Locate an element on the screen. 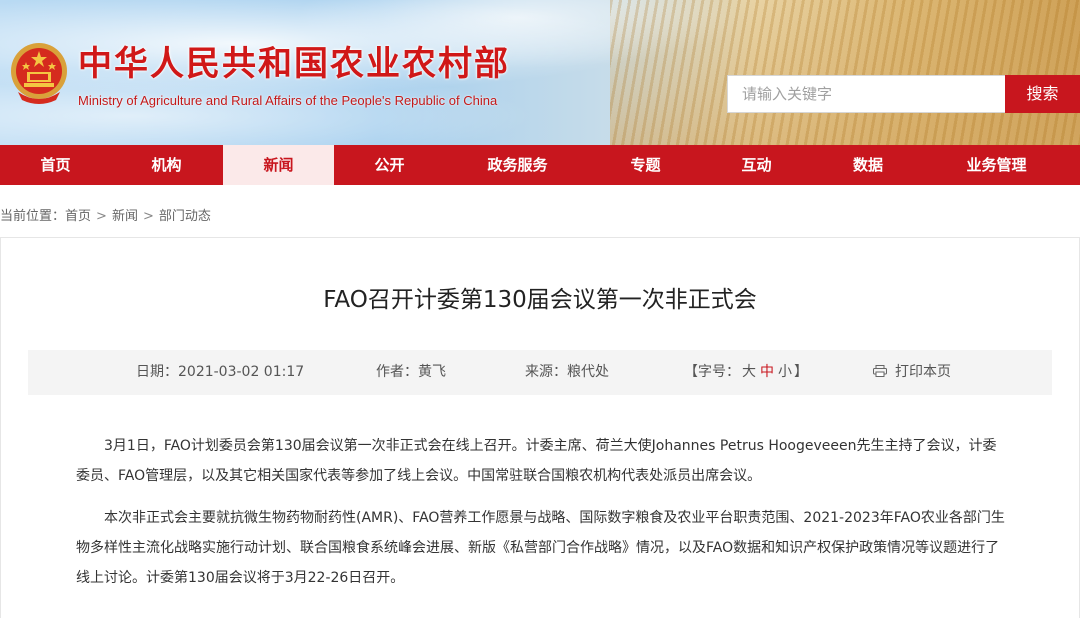 The image size is (1080, 618). nav-item-topics: 专题 is located at coordinates (645, 165).